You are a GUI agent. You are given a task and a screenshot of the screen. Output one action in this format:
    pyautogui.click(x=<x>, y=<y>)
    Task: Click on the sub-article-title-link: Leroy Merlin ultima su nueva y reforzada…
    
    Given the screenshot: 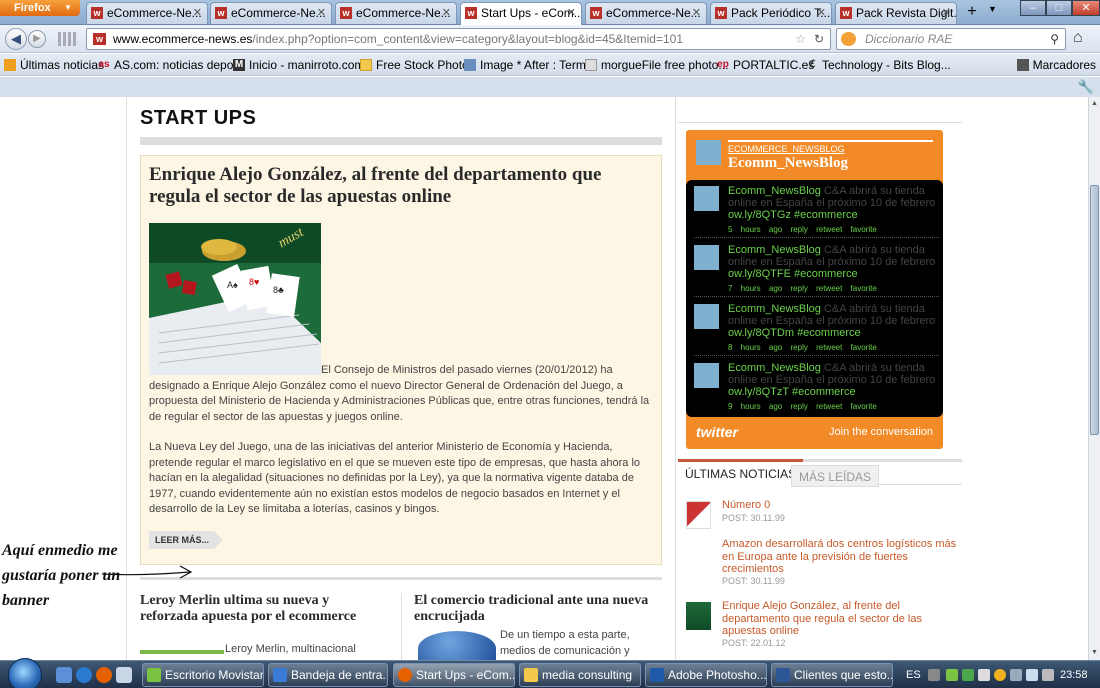 What is the action you would take?
    pyautogui.click(x=262, y=609)
    